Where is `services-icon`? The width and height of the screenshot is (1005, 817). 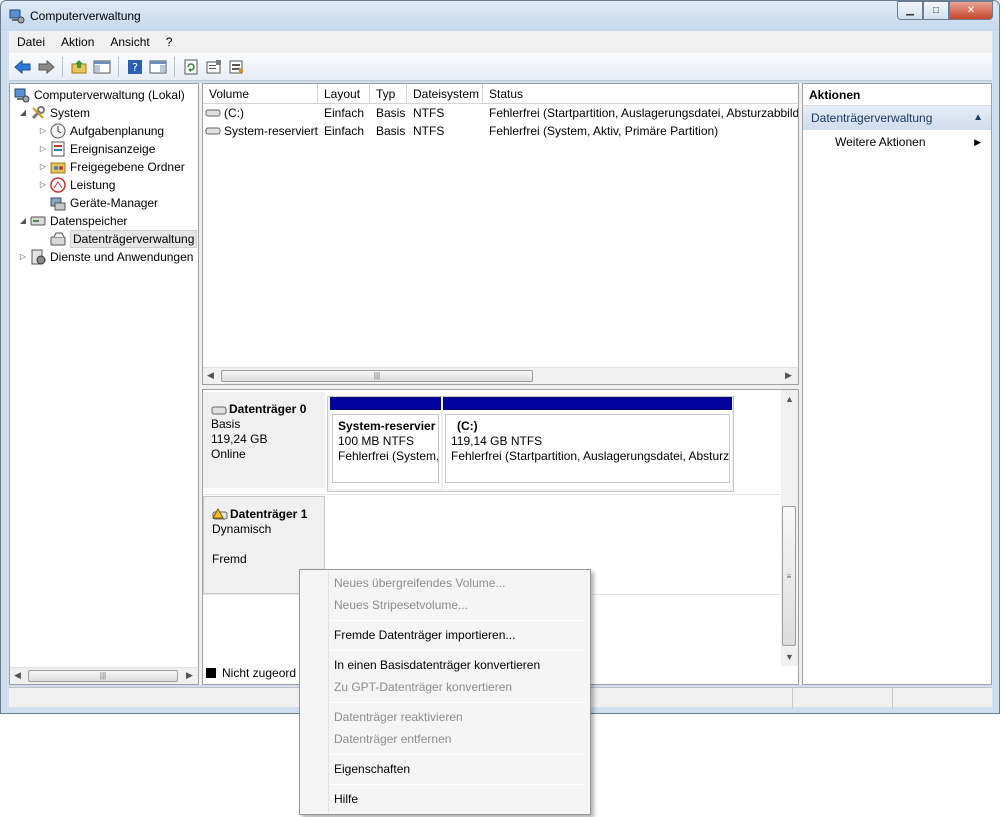 services-icon is located at coordinates (38, 257).